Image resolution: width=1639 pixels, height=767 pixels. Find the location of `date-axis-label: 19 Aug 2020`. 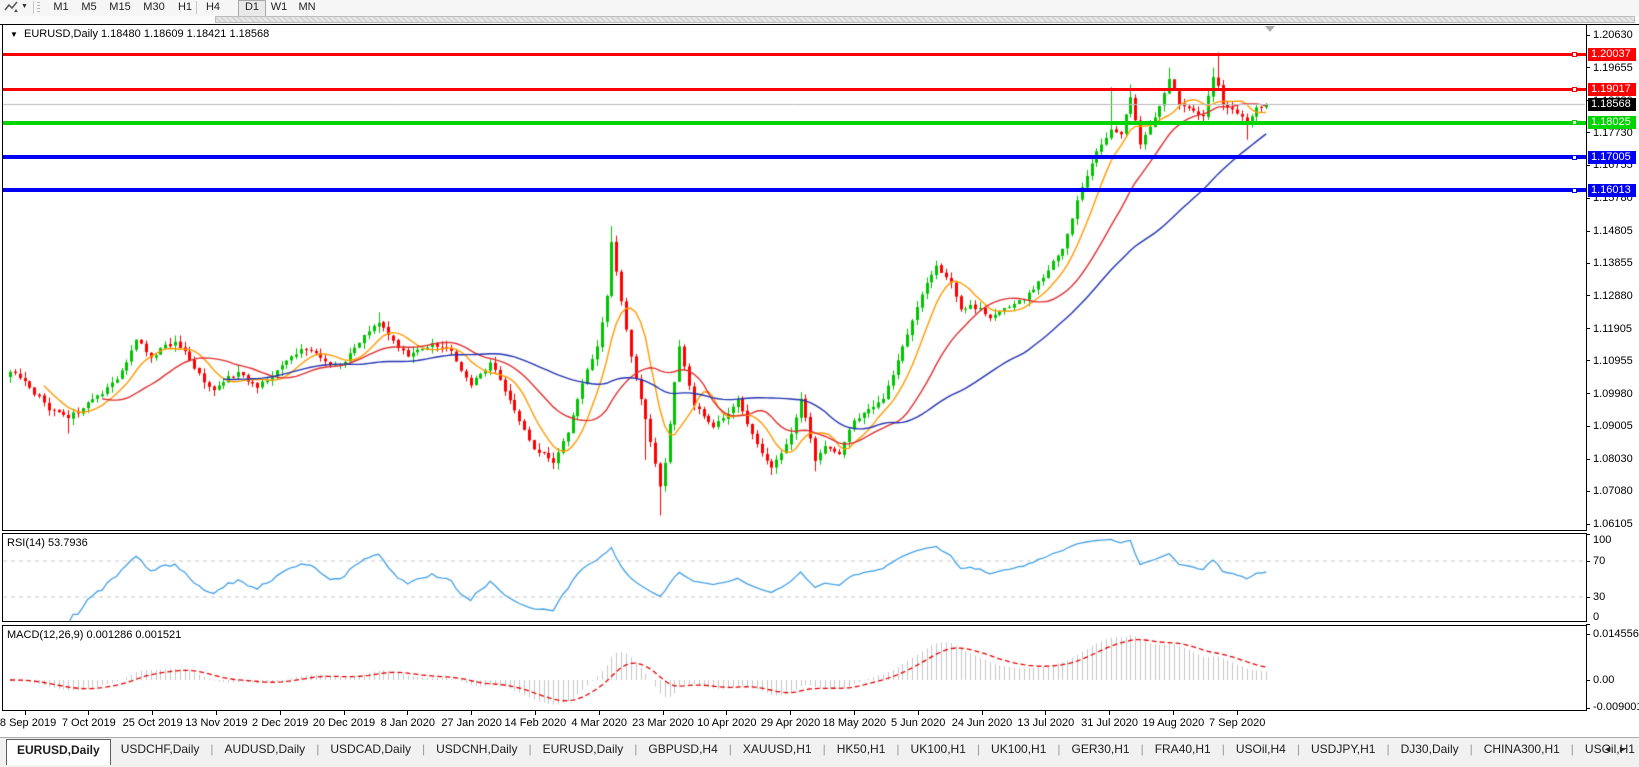

date-axis-label: 19 Aug 2020 is located at coordinates (1173, 723).